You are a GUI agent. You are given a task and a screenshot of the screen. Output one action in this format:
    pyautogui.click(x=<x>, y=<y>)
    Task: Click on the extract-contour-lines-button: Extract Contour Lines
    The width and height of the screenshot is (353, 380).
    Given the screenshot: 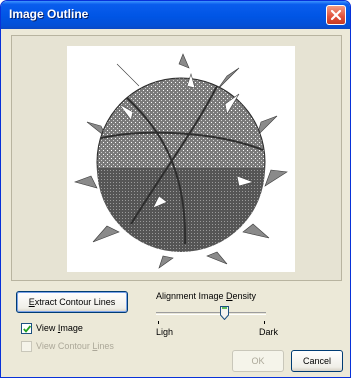 What is the action you would take?
    pyautogui.click(x=72, y=302)
    